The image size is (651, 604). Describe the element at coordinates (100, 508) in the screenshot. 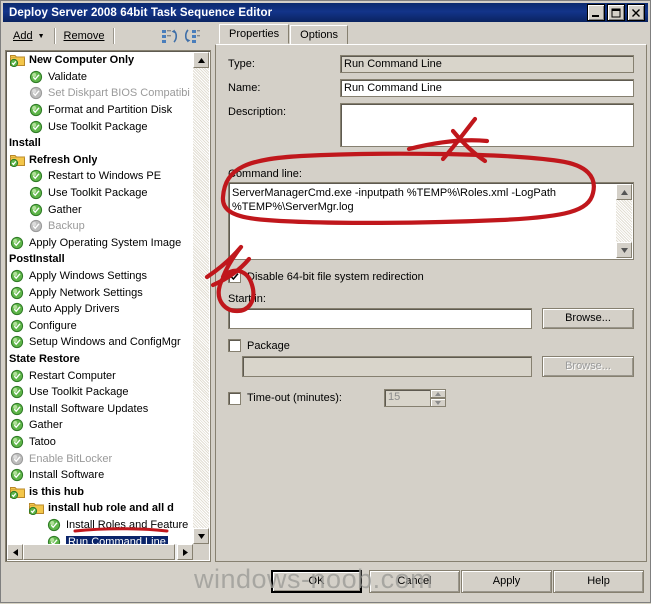

I see `tree-item: install hub role and all d` at that location.